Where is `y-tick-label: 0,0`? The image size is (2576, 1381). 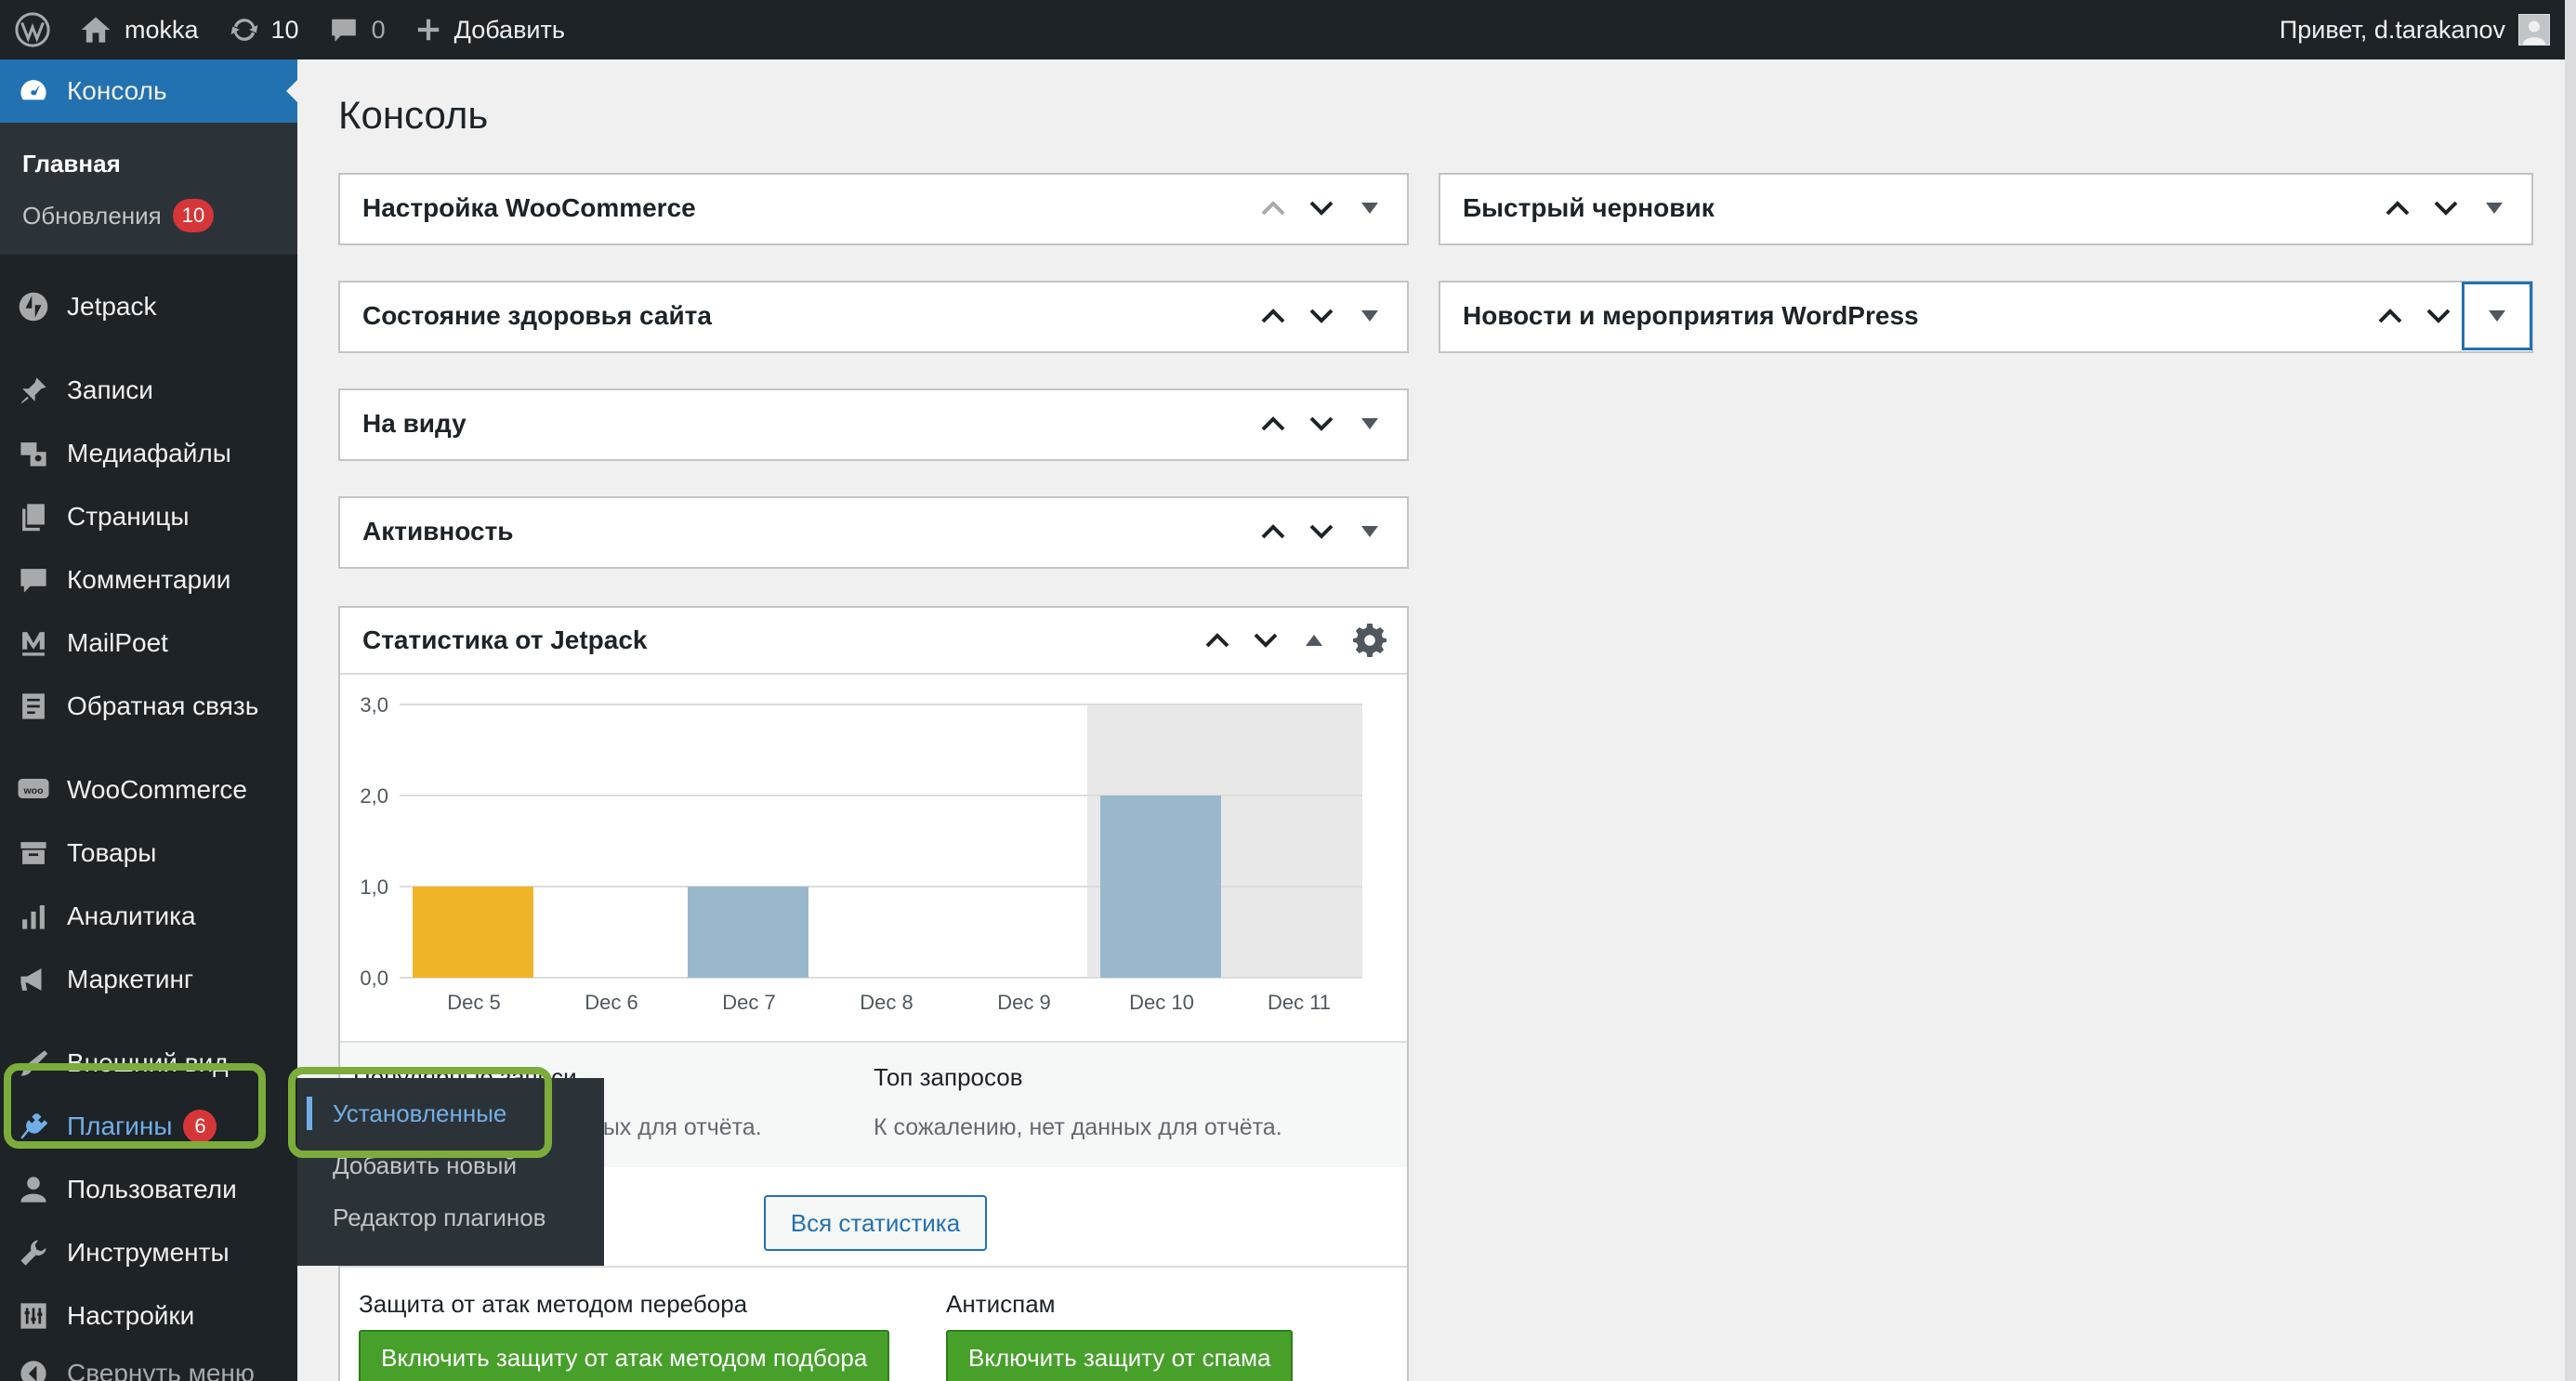
y-tick-label: 0,0 is located at coordinates (374, 978).